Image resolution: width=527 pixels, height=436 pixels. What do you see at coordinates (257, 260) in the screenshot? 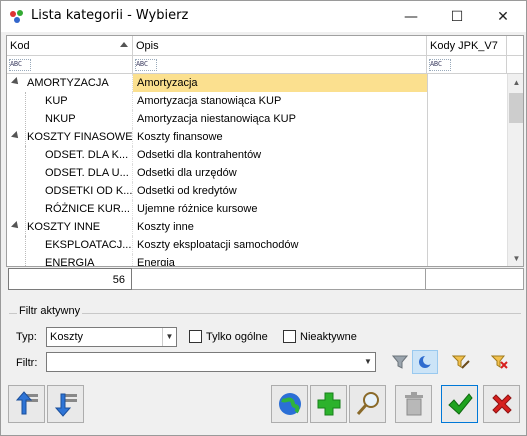
I see `table-row: ENERGIA Energia` at bounding box center [257, 260].